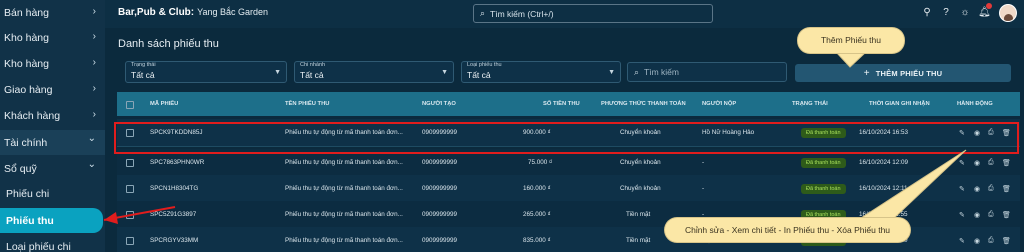 Image resolution: width=1024 pixels, height=252 pixels. What do you see at coordinates (911, 185) in the screenshot?
I see `actions-callout-pointer` at bounding box center [911, 185].